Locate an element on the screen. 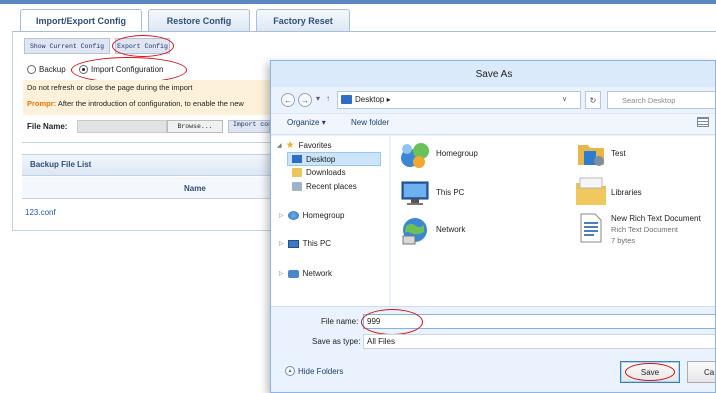 Image resolution: width=716 pixels, height=393 pixels. backup-file-link: 123.conf is located at coordinates (40, 212).